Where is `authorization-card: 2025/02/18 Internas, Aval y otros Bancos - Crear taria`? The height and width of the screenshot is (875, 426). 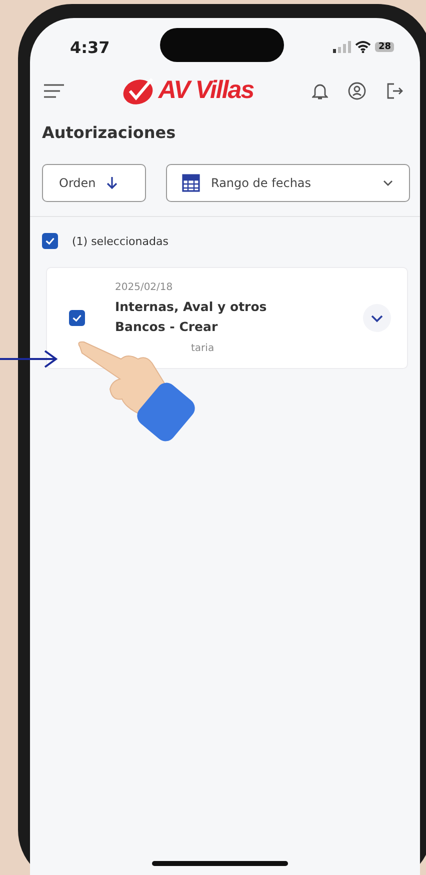 authorization-card: 2025/02/18 Internas, Aval y otros Bancos - Crear taria is located at coordinates (227, 318).